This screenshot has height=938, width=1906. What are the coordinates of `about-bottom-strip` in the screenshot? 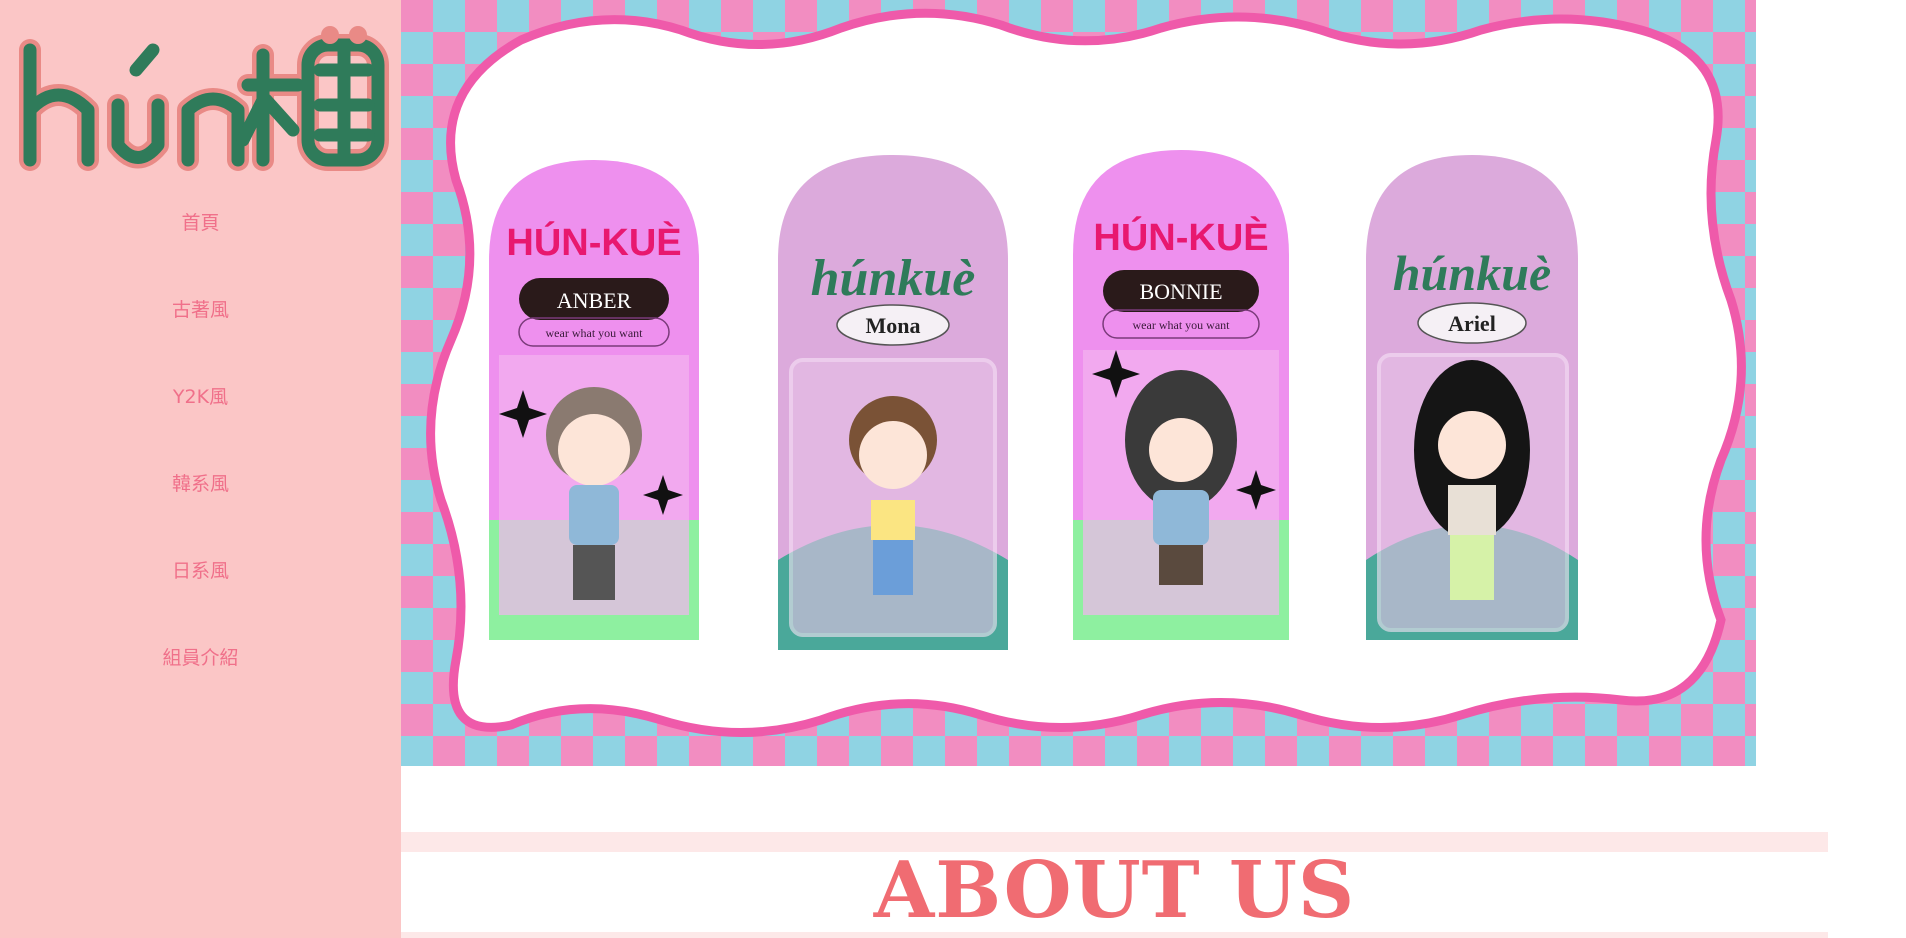 It's located at (1114, 935).